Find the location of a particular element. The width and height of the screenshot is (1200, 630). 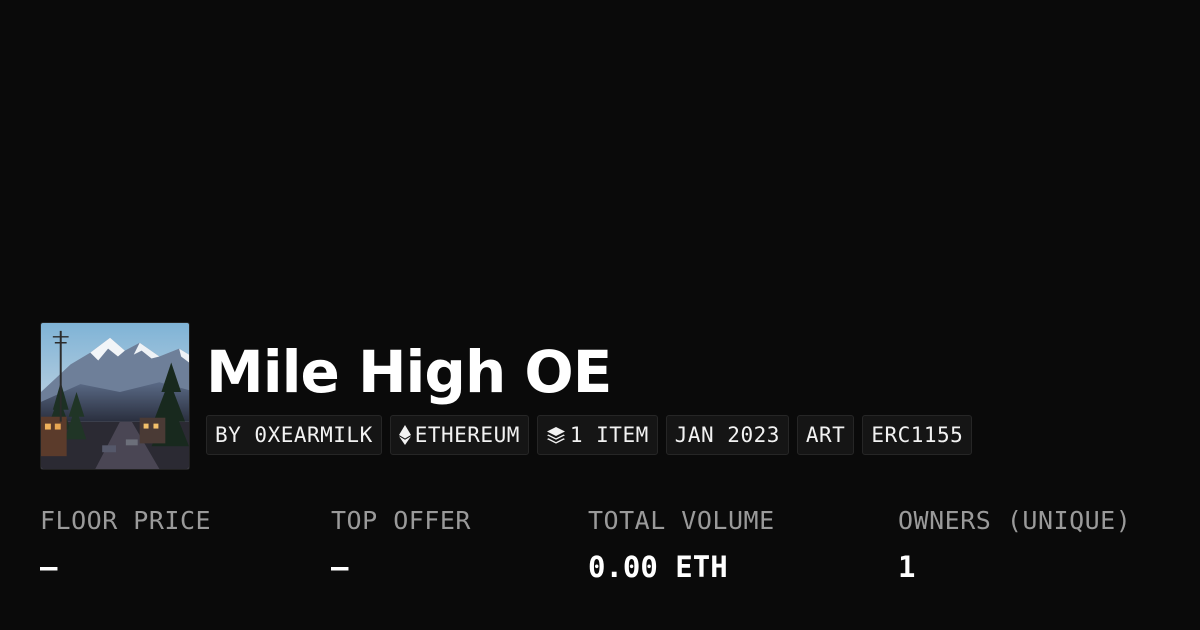

creator-tag-label: BY 0XEARMILK is located at coordinates (294, 435).